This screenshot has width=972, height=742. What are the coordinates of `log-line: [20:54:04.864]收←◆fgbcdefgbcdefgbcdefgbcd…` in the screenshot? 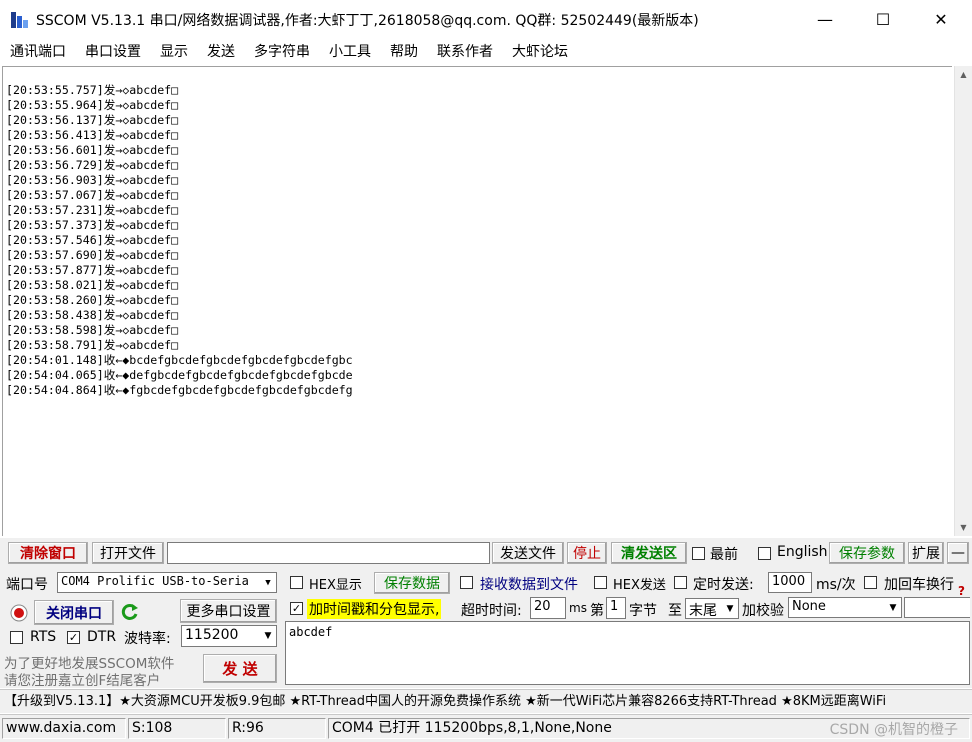 It's located at (179, 390).